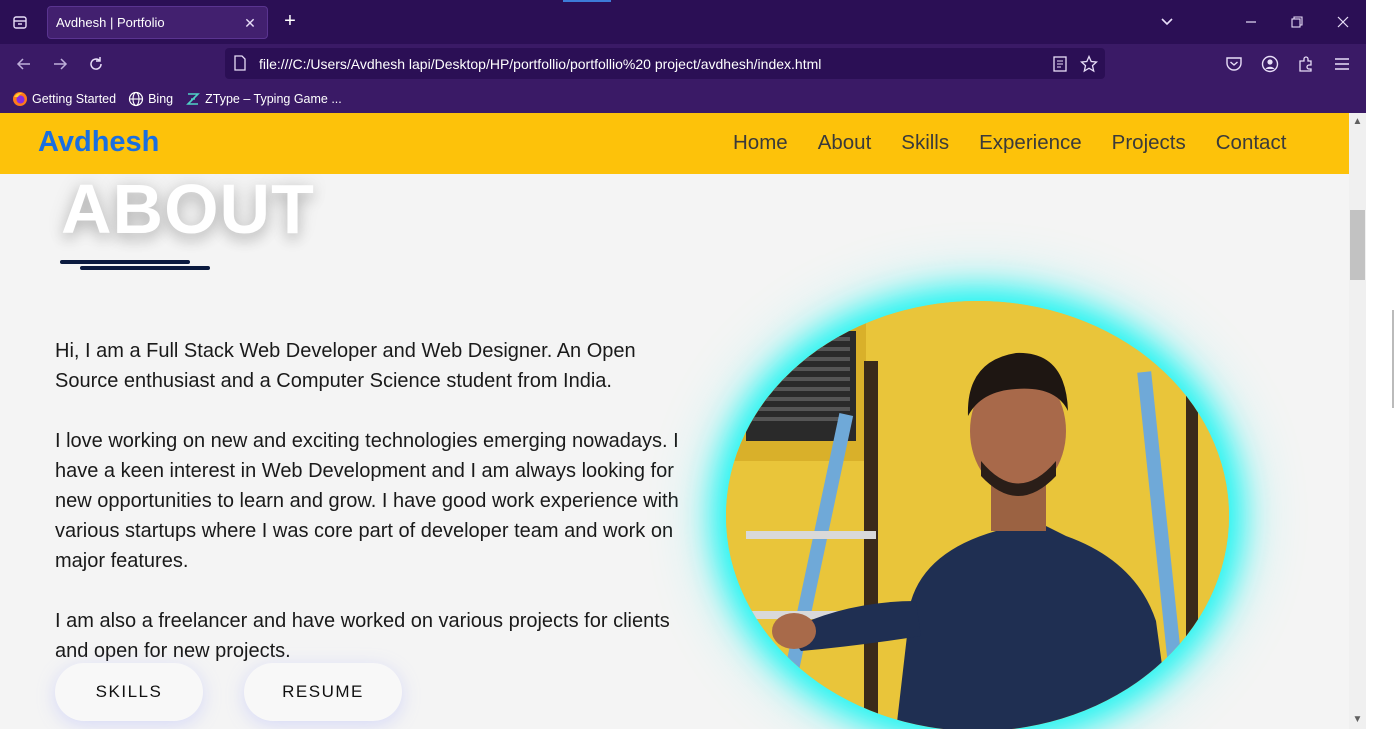  Describe the element at coordinates (1167, 22) in the screenshot. I see `tab-overflow-chevron-icon` at that location.